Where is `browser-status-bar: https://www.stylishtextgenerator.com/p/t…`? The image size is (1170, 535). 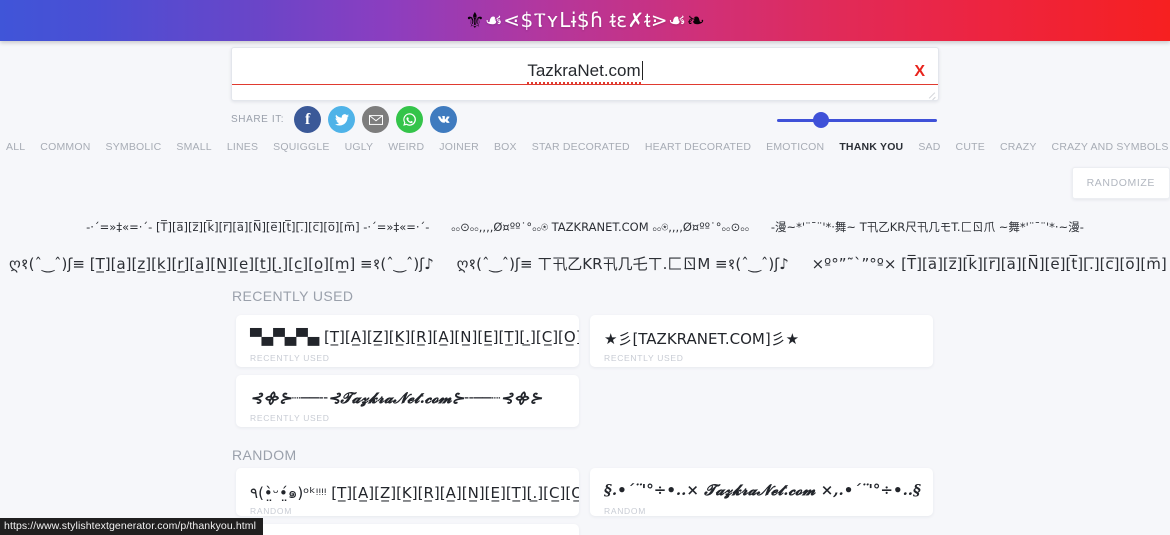
browser-status-bar: https://www.stylishtextgenerator.com/p/t… is located at coordinates (132, 526).